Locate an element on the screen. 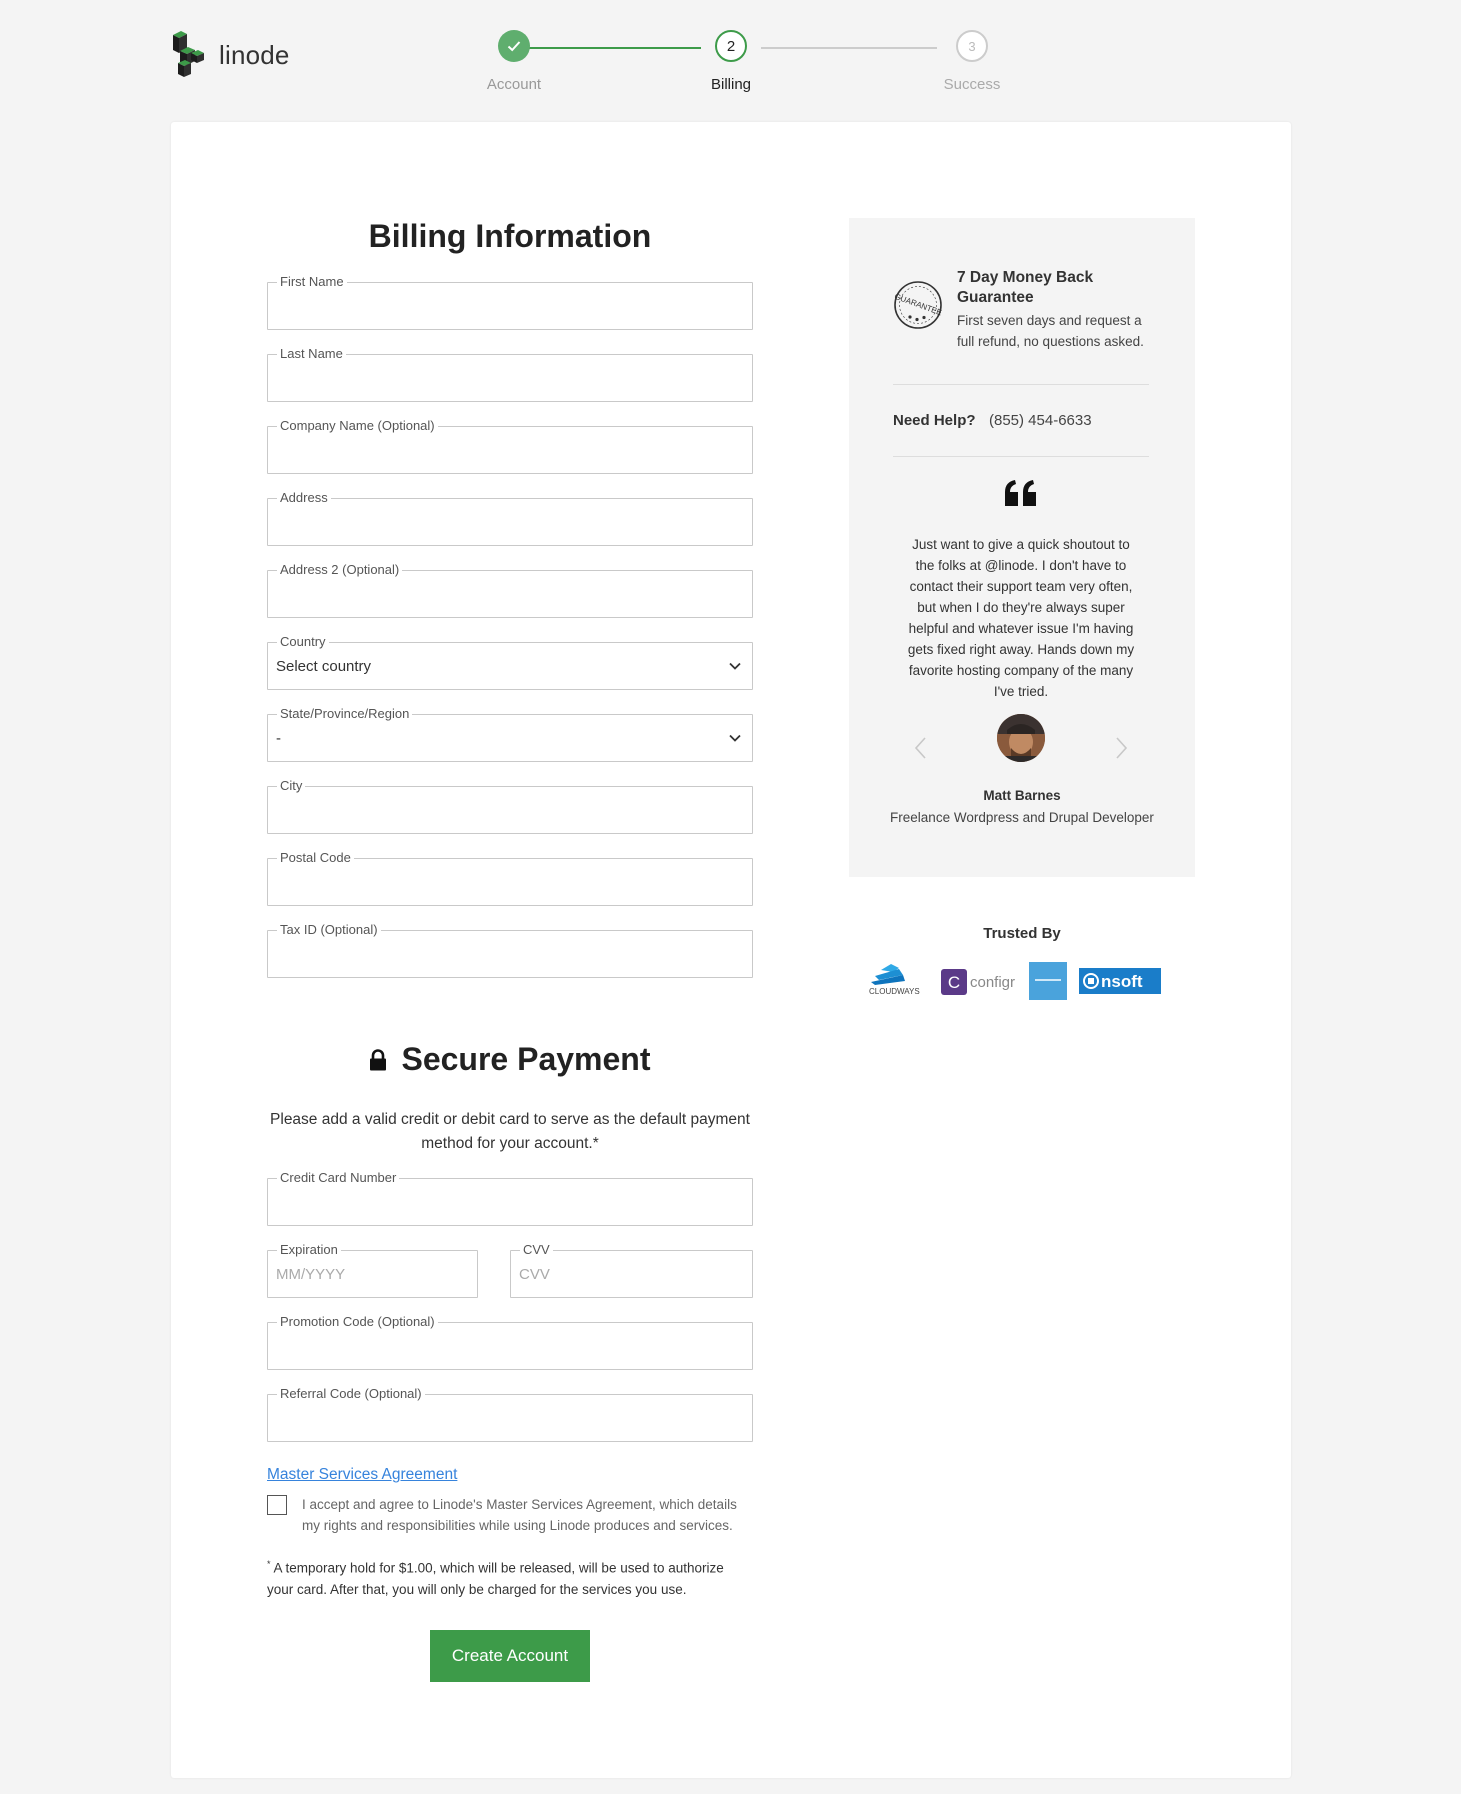 The image size is (1461, 1794). state-select: State/Province/Region - is located at coordinates (510, 734).